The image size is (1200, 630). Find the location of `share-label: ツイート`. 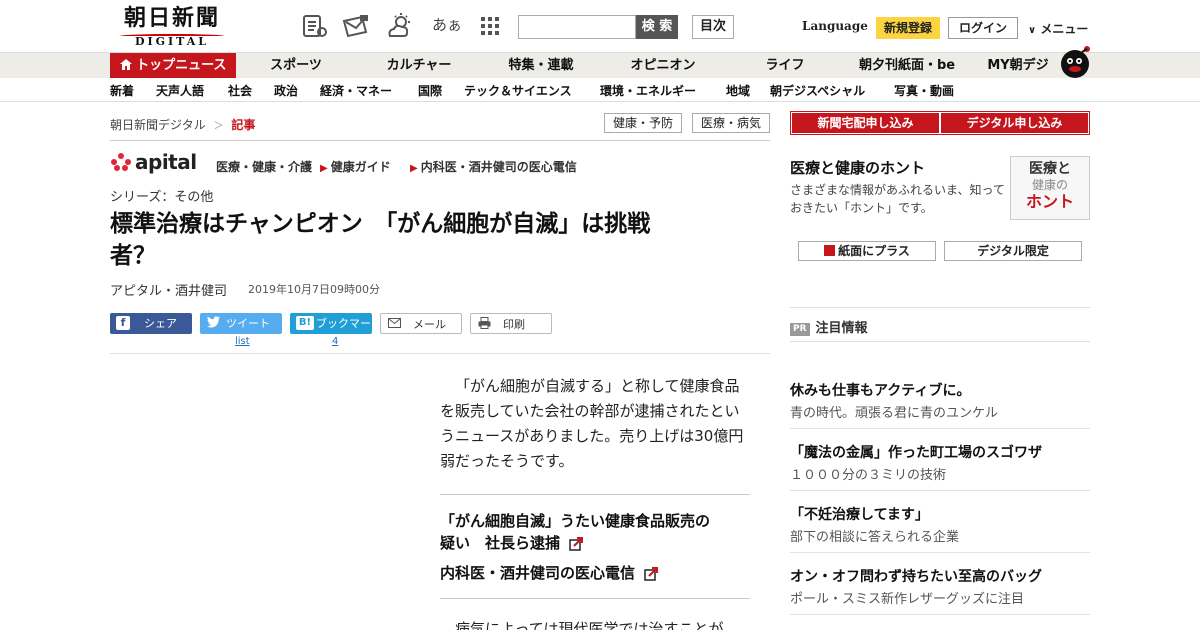

share-label: ツイート is located at coordinates (248, 323).